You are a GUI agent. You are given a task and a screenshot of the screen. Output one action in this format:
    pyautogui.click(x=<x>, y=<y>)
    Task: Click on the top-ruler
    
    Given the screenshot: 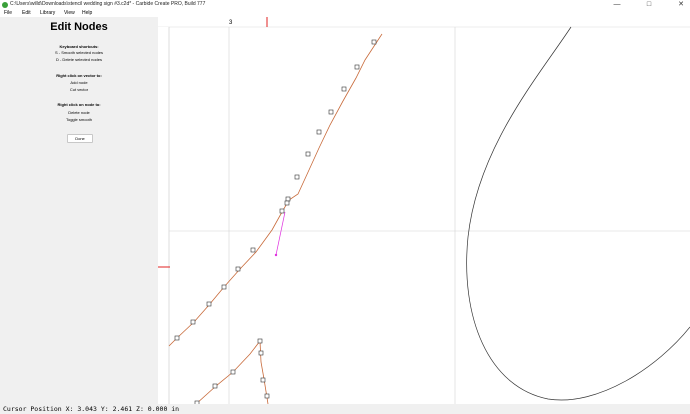 What is the action you would take?
    pyautogui.click(x=424, y=22)
    